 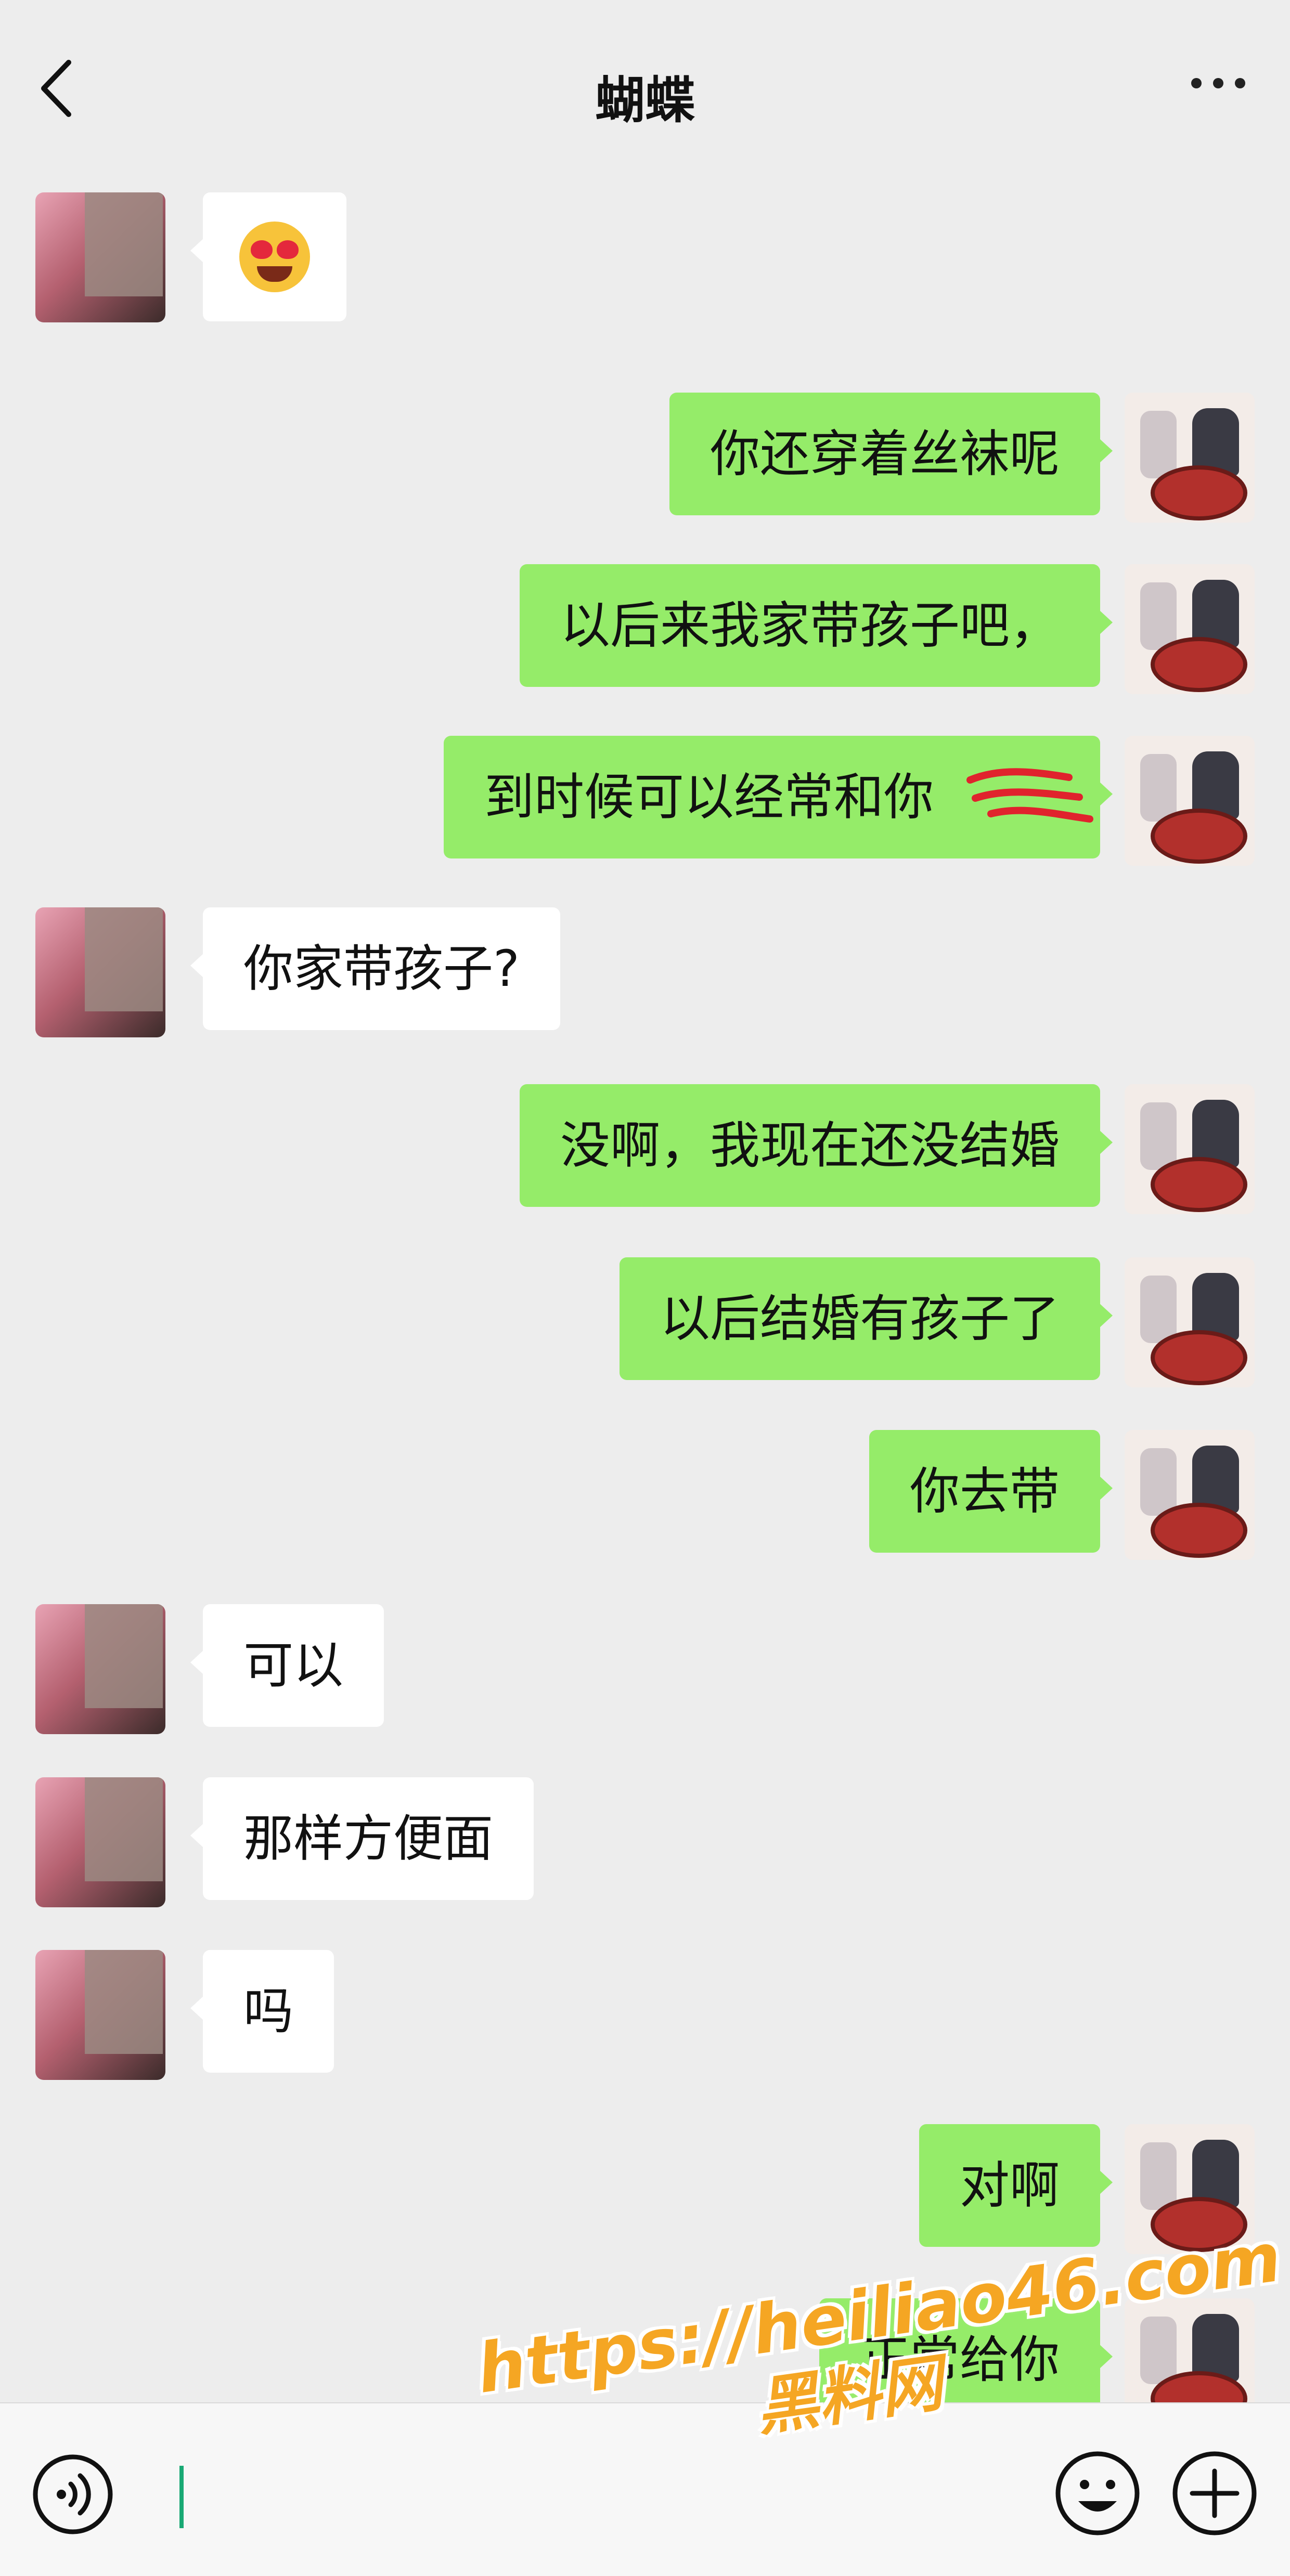 I want to click on message-bubble-outgoing: 到时候可以经常和你, so click(x=778, y=797).